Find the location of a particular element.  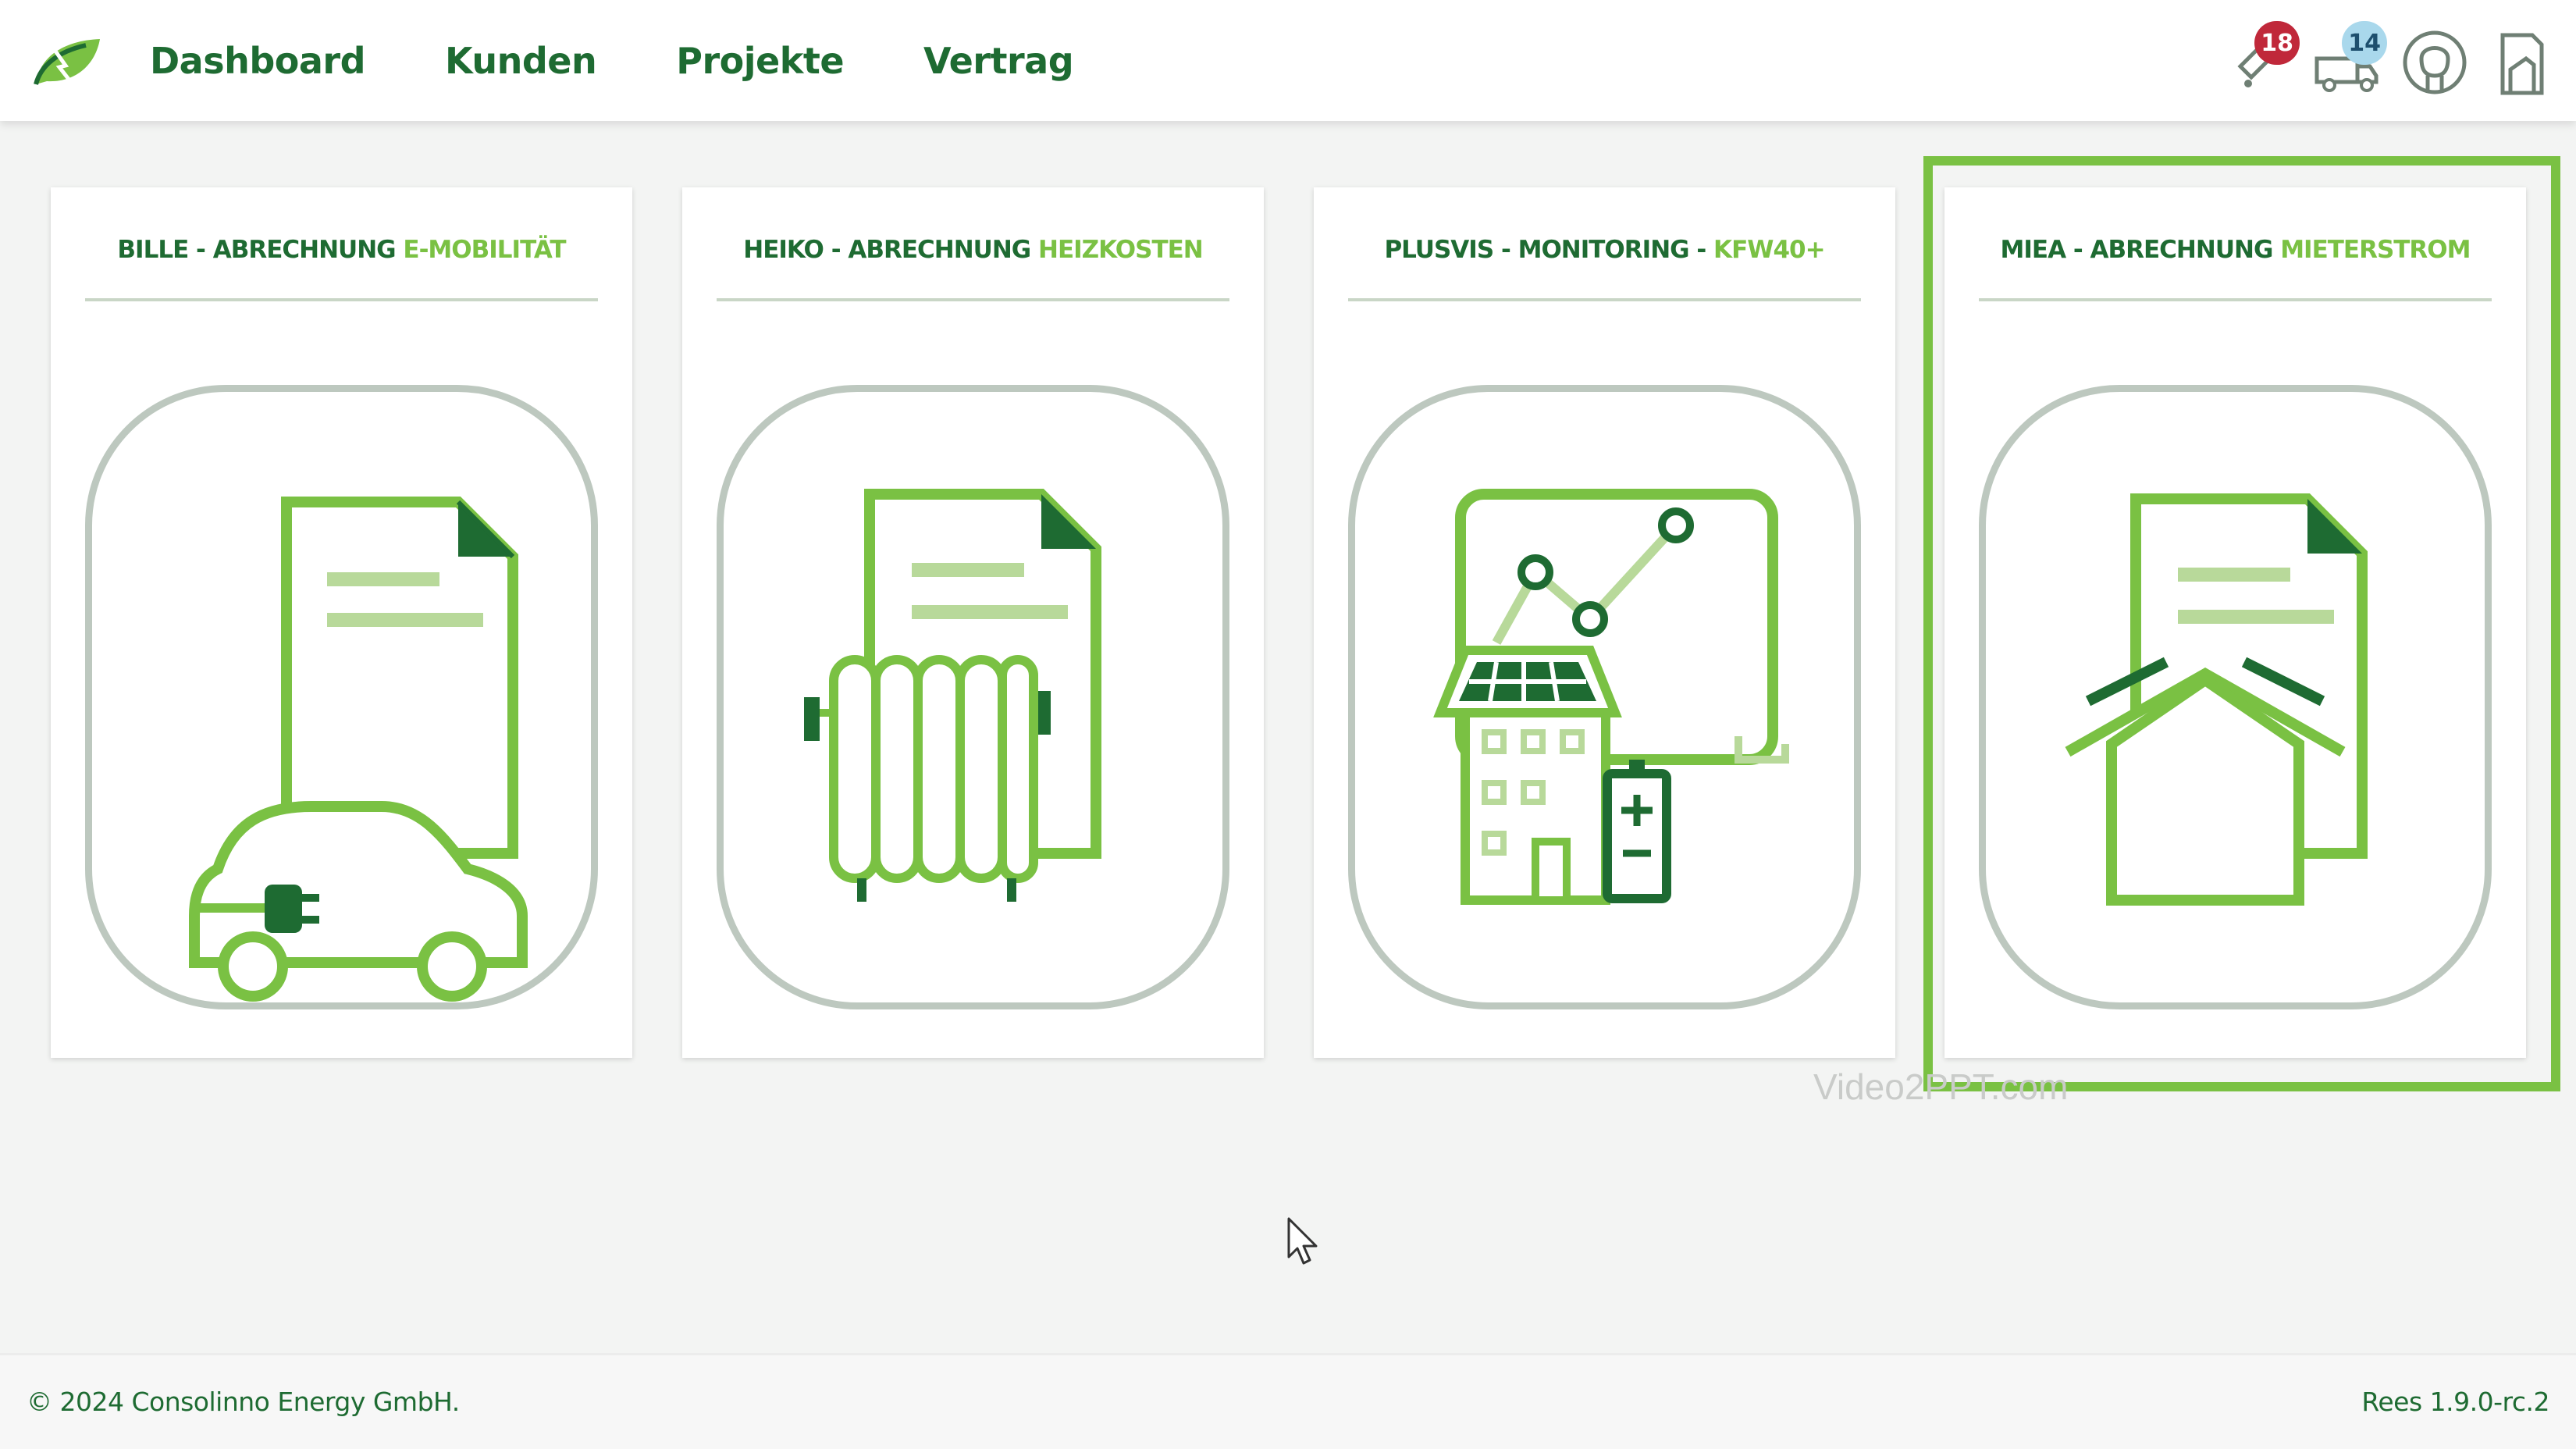

card-plusvis-kfw40: PLUSVIS - MONITORING - KFW40+ is located at coordinates (1604, 622).